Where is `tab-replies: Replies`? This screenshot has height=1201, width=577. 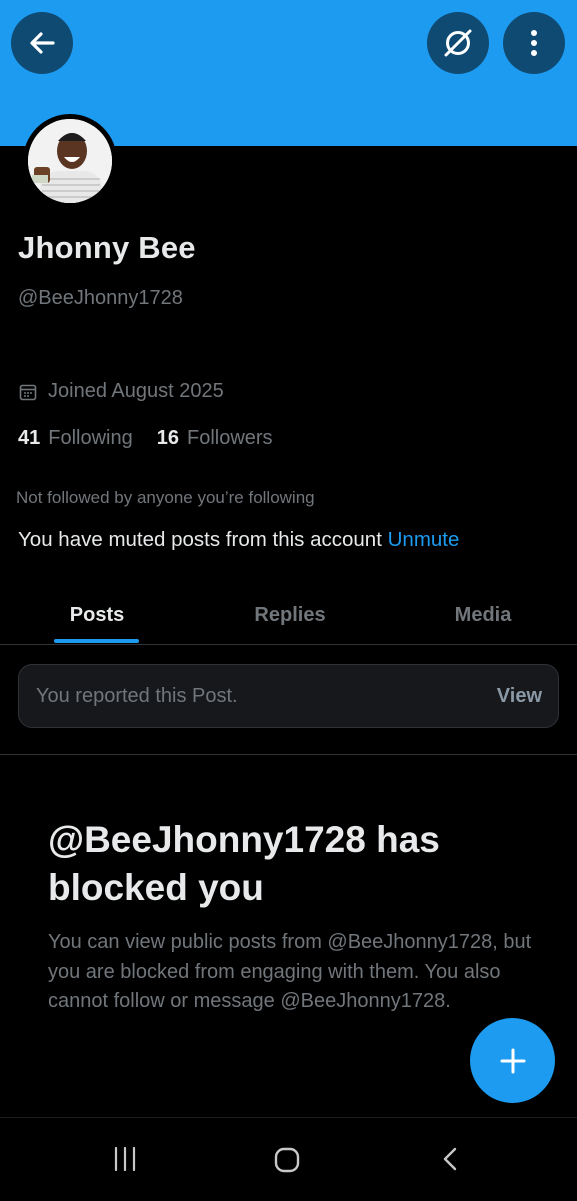
tab-replies: Replies is located at coordinates (290, 615).